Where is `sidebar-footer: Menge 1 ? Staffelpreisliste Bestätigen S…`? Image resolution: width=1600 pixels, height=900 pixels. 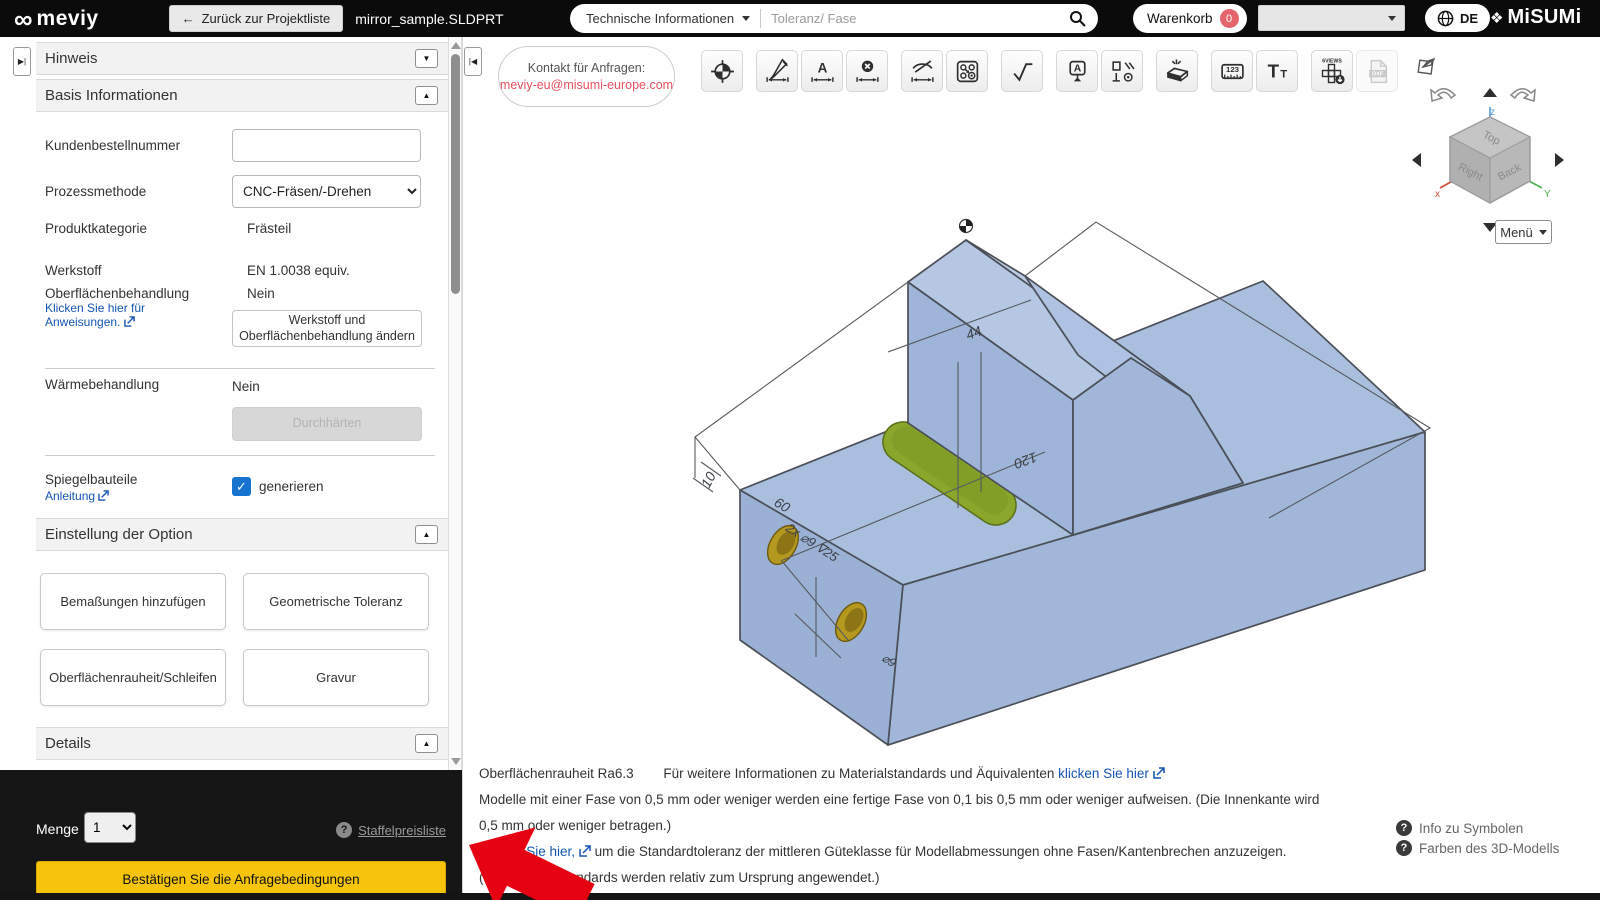 sidebar-footer: Menge 1 ? Staffelpreisliste Bestätigen S… is located at coordinates (231, 834).